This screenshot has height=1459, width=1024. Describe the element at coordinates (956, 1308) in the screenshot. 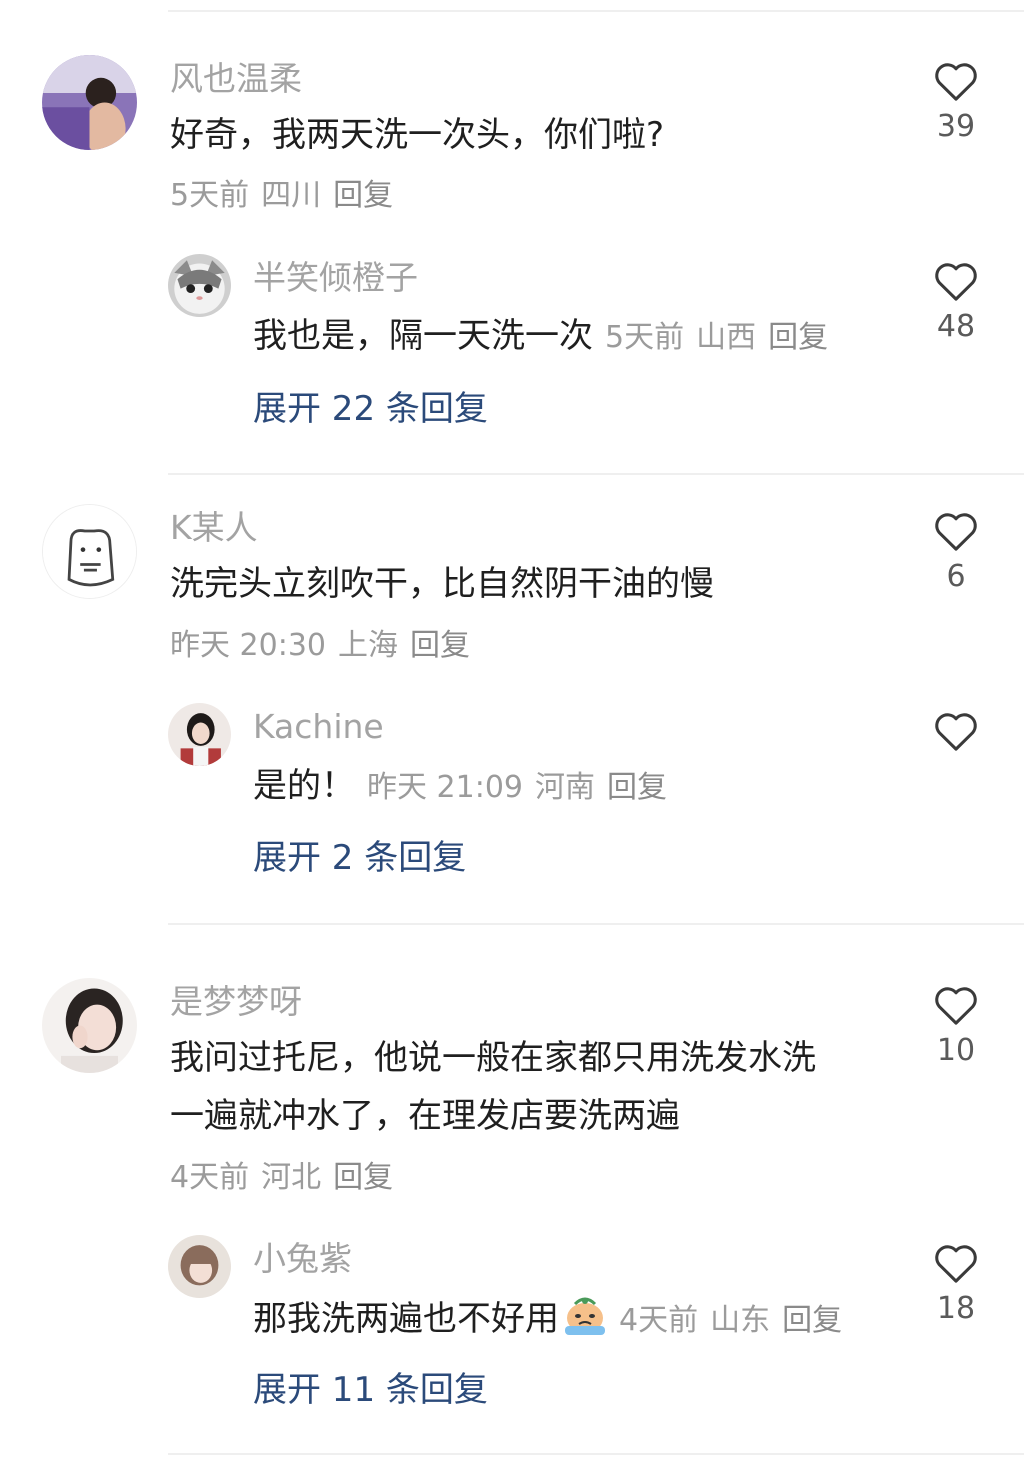

I see `like-count: 18` at that location.